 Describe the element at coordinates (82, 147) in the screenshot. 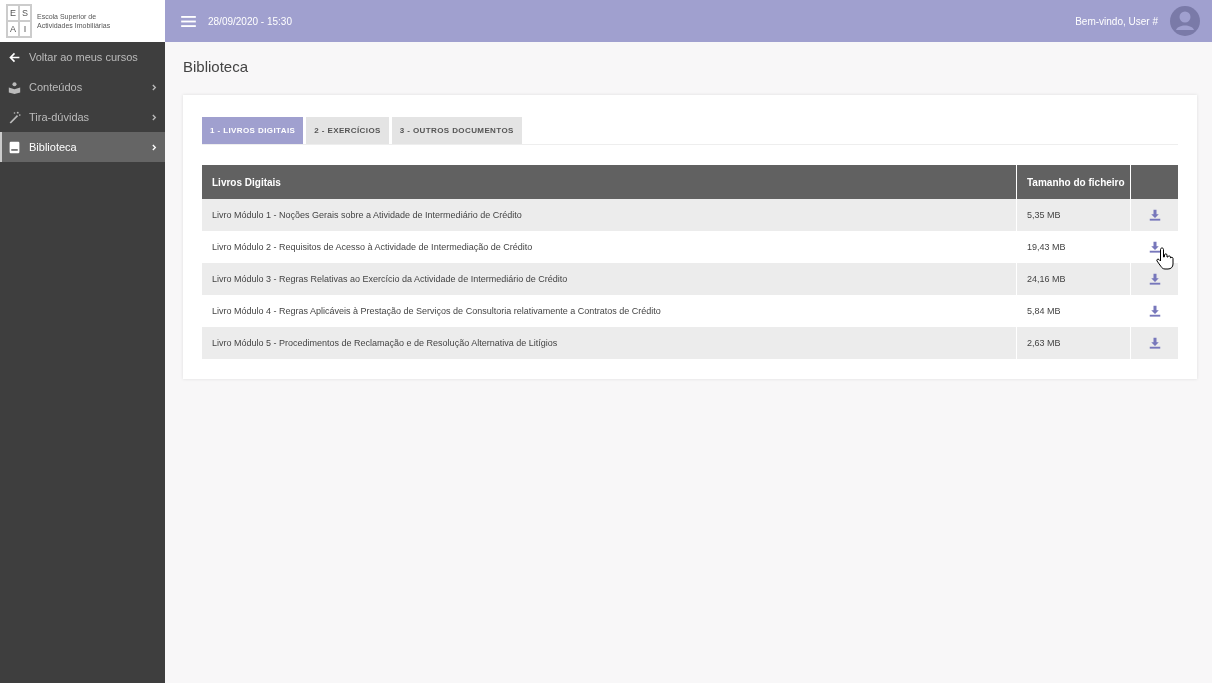

I see `sidebar-item: Biblioteca` at that location.